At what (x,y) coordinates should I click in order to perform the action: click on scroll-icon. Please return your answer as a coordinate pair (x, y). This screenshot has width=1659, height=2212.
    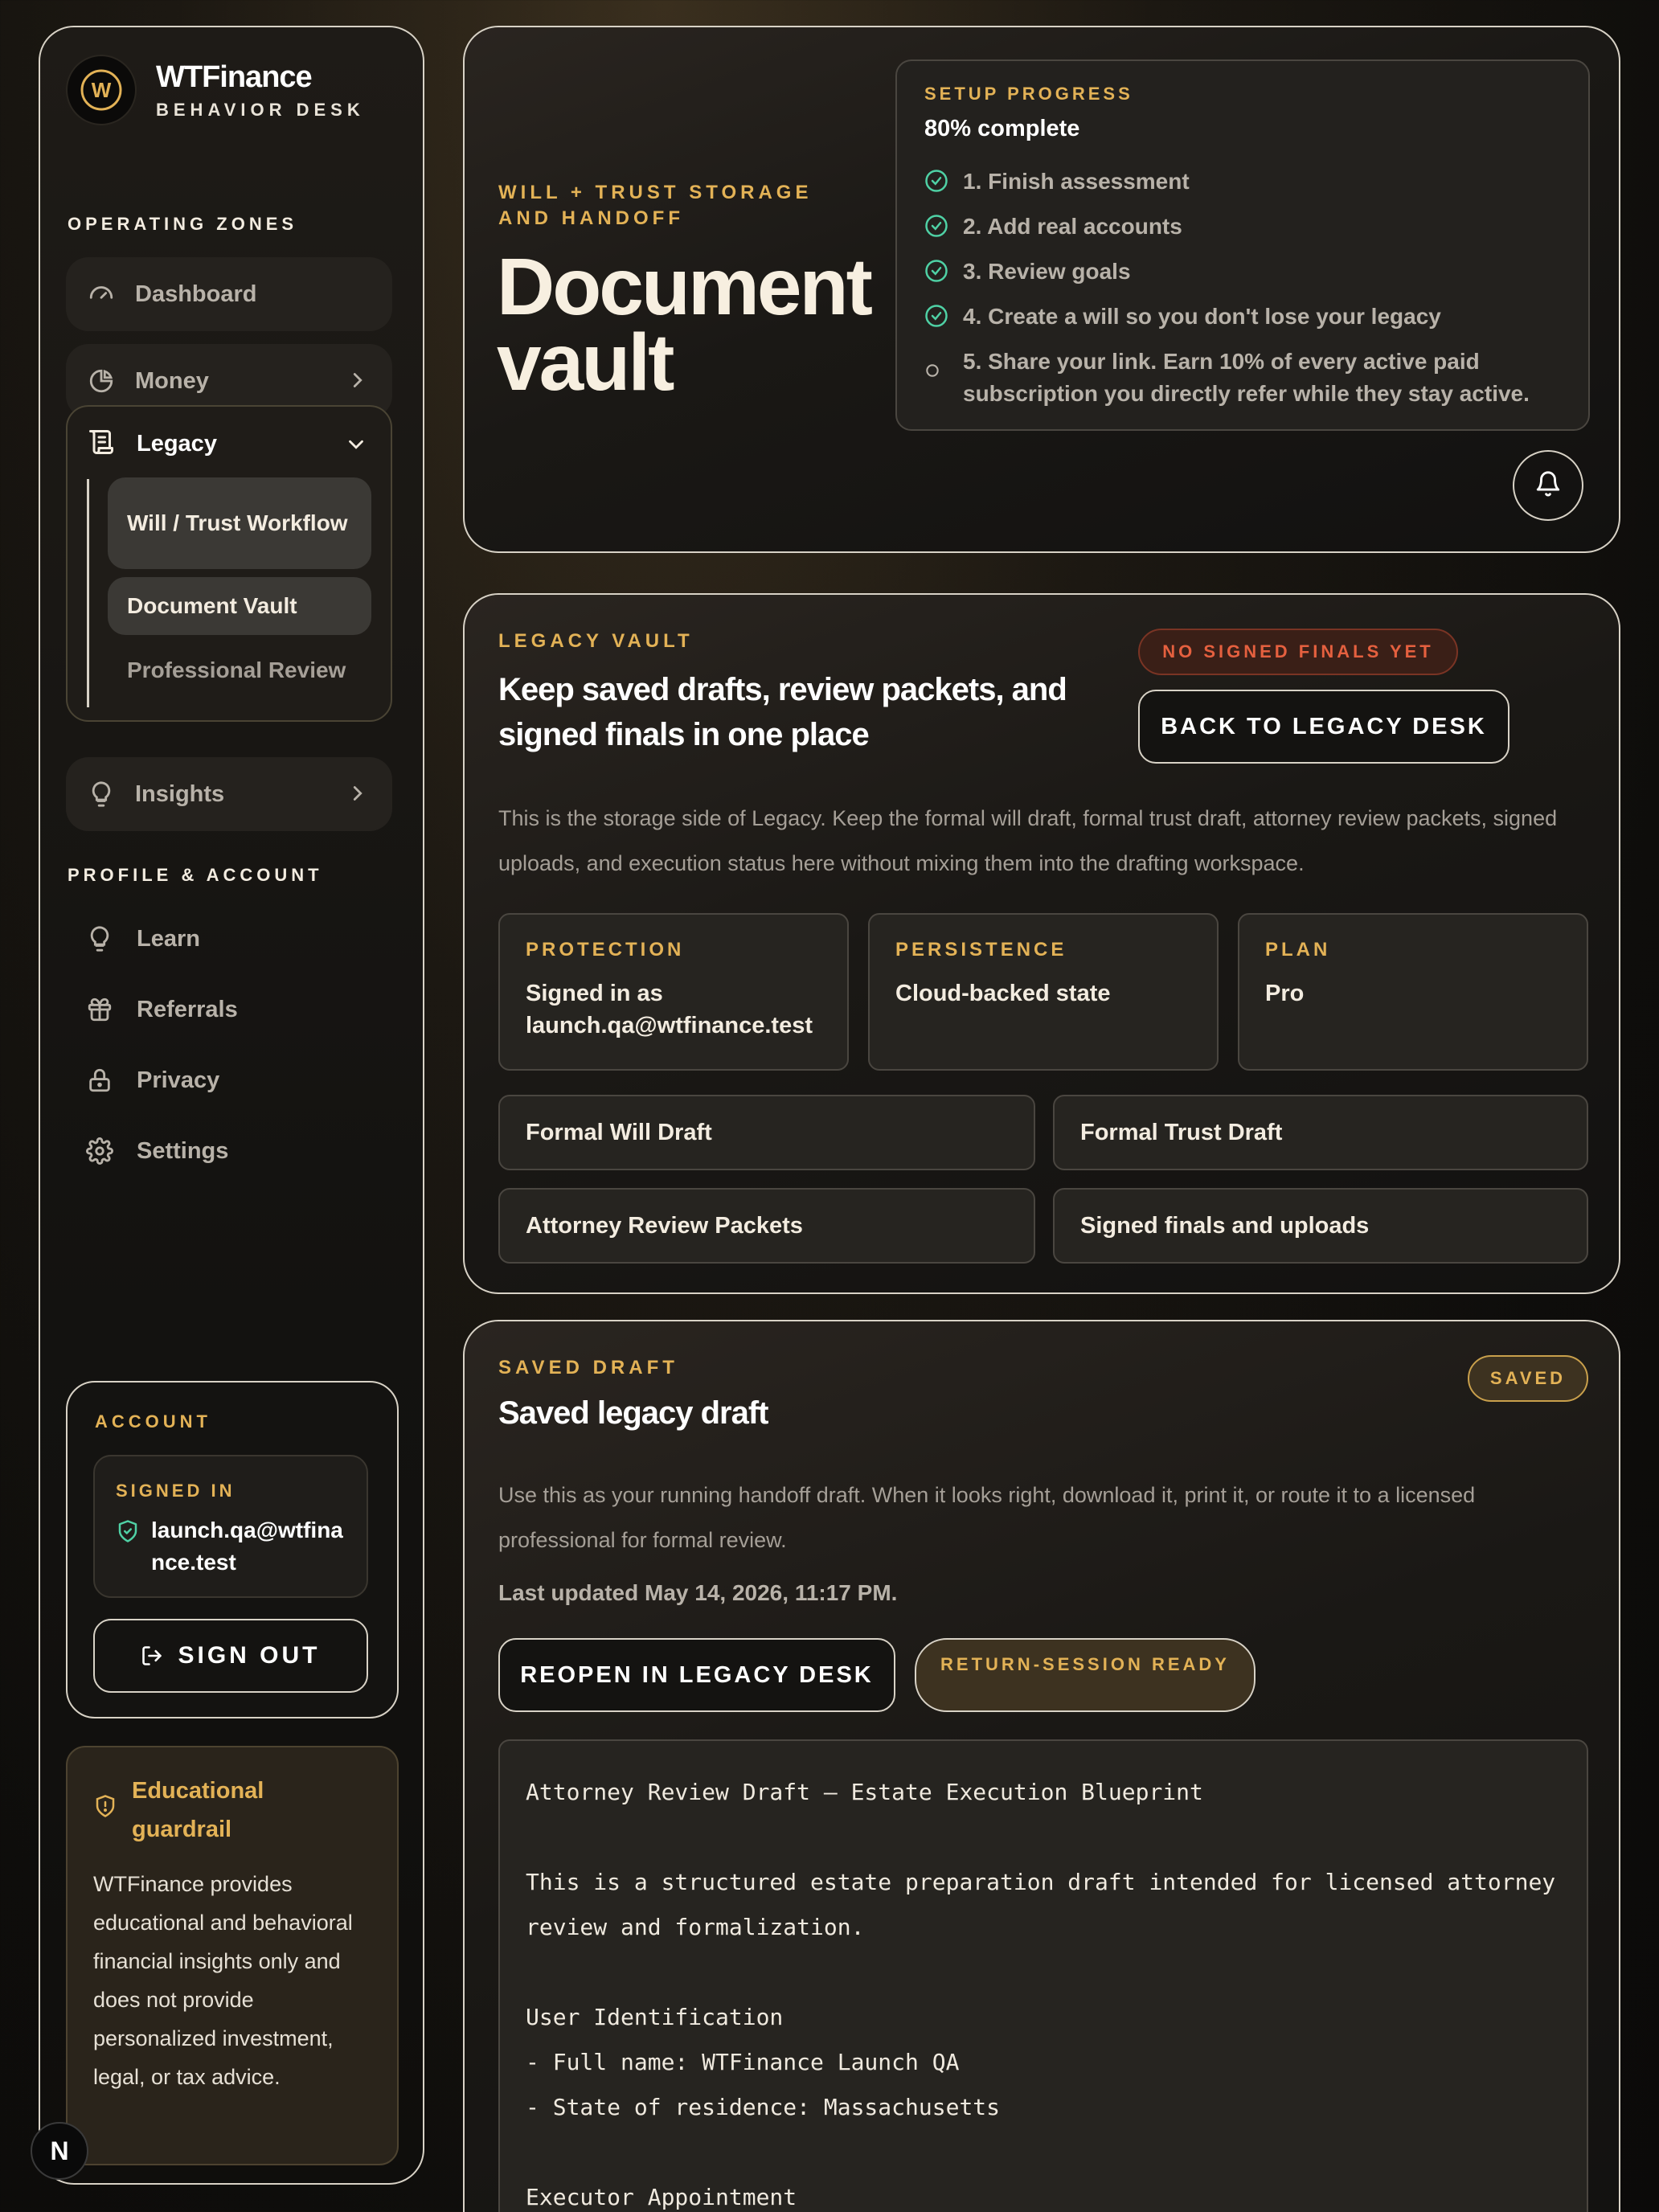
    Looking at the image, I should click on (103, 444).